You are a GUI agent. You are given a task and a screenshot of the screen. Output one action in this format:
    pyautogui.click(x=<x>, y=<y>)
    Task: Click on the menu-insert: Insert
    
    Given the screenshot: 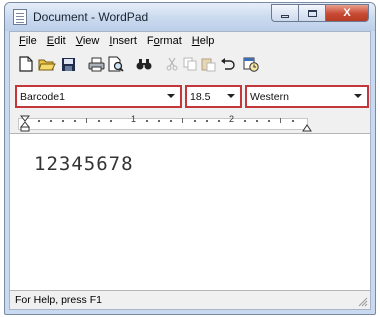 What is the action you would take?
    pyautogui.click(x=123, y=41)
    